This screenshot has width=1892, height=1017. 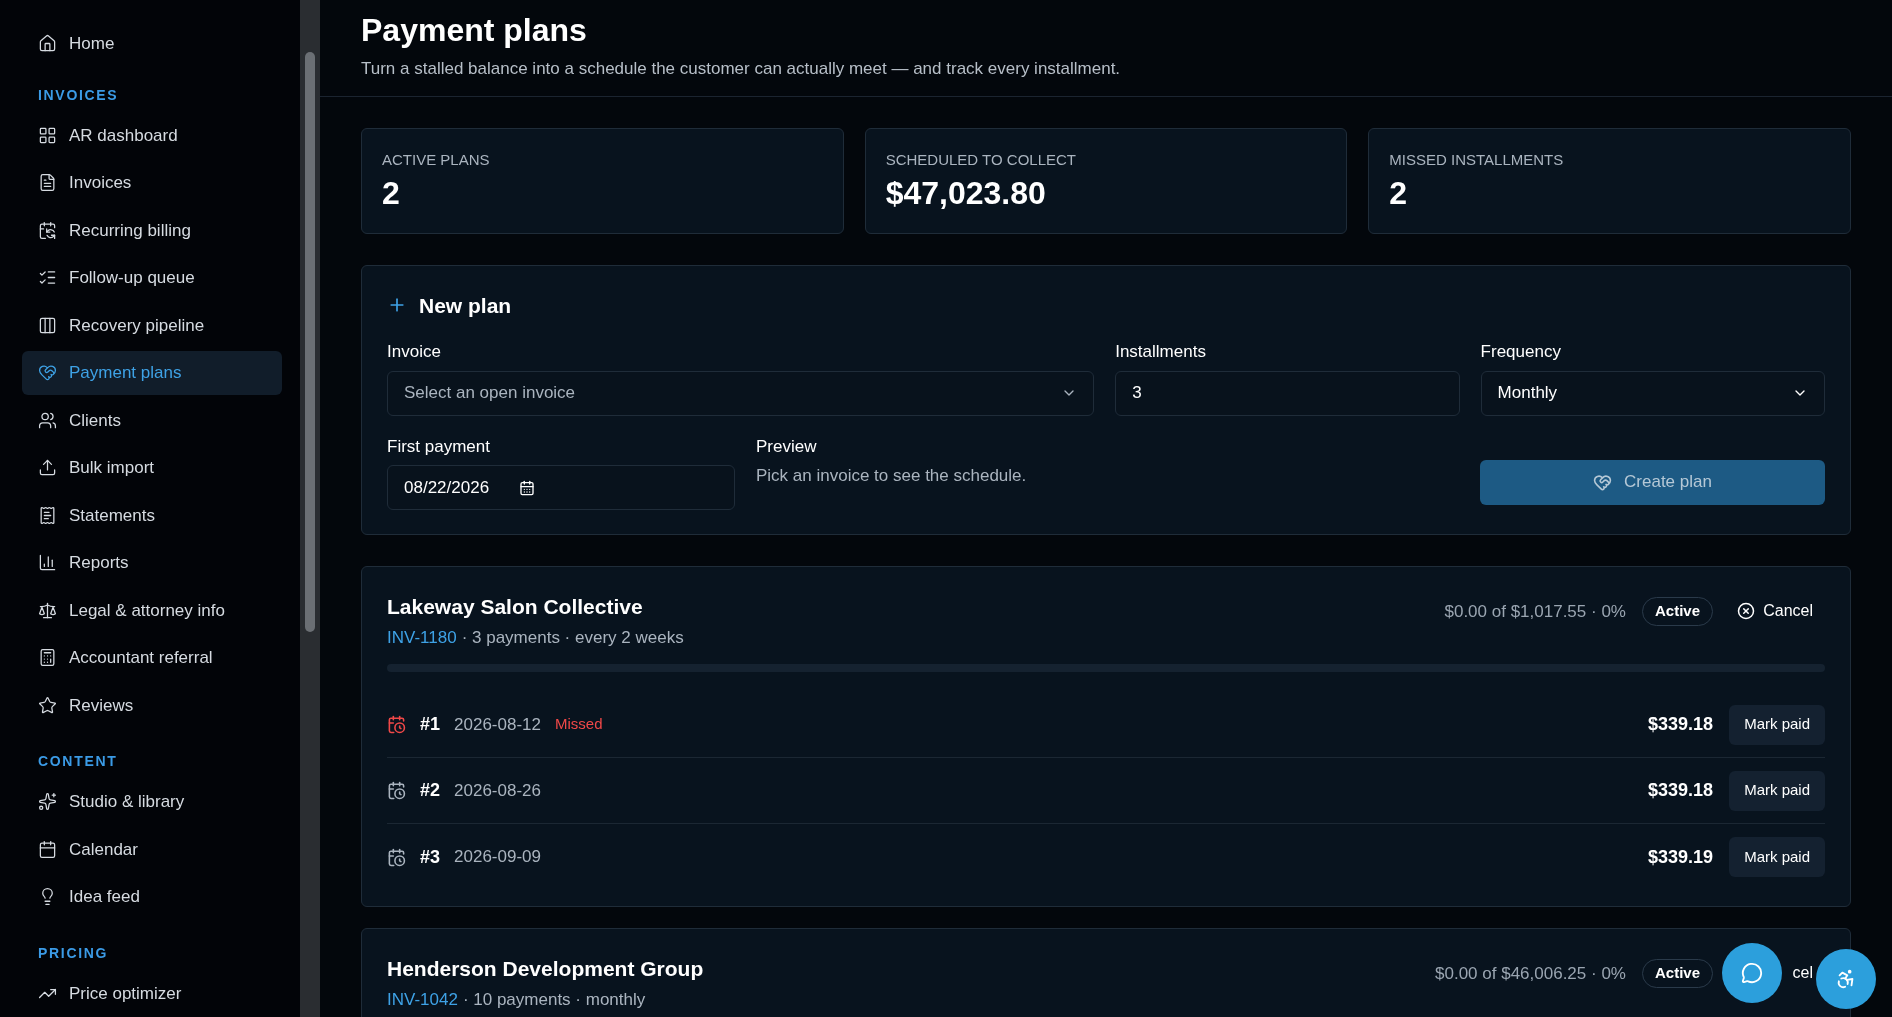 I want to click on installments-input: 3, so click(x=1287, y=393).